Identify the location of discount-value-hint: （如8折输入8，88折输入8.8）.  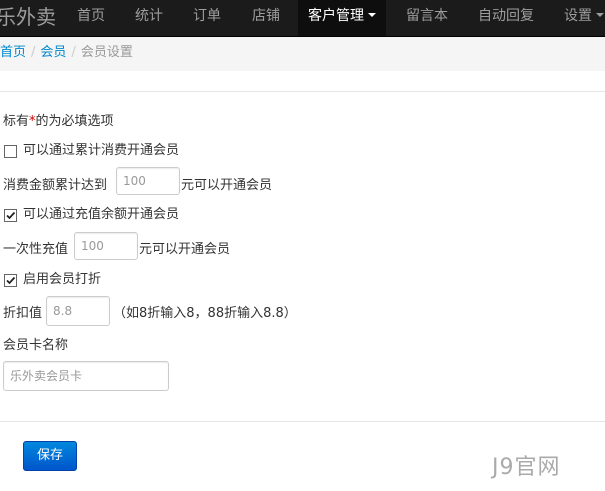
(205, 313).